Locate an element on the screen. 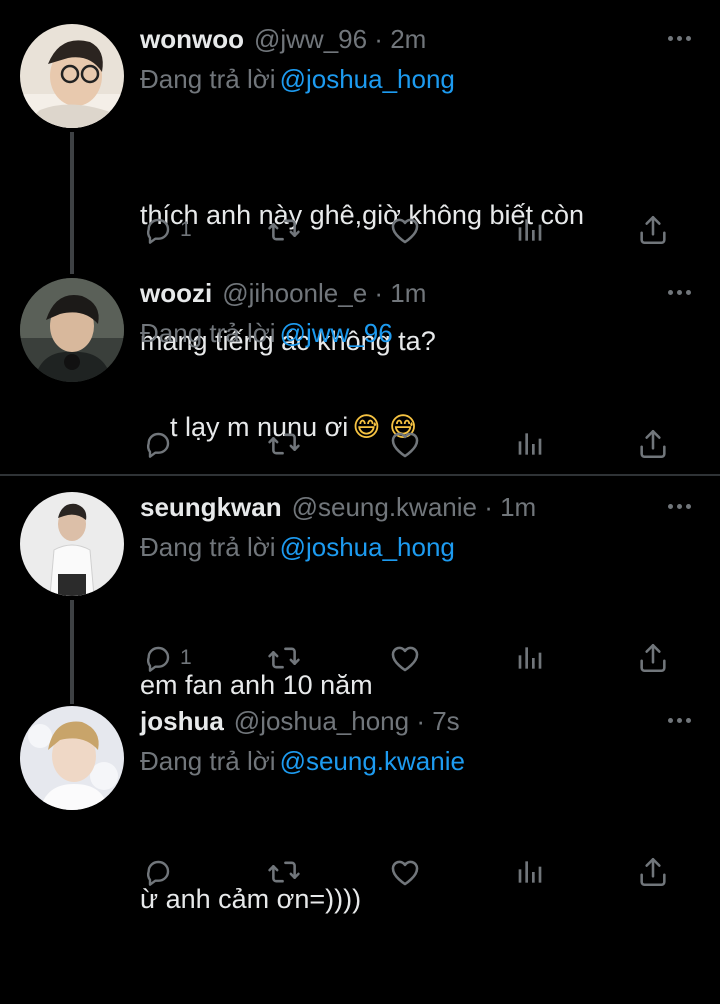 This screenshot has width=720, height=1004. handle-time: @joshua_hong · 7s is located at coordinates (347, 721).